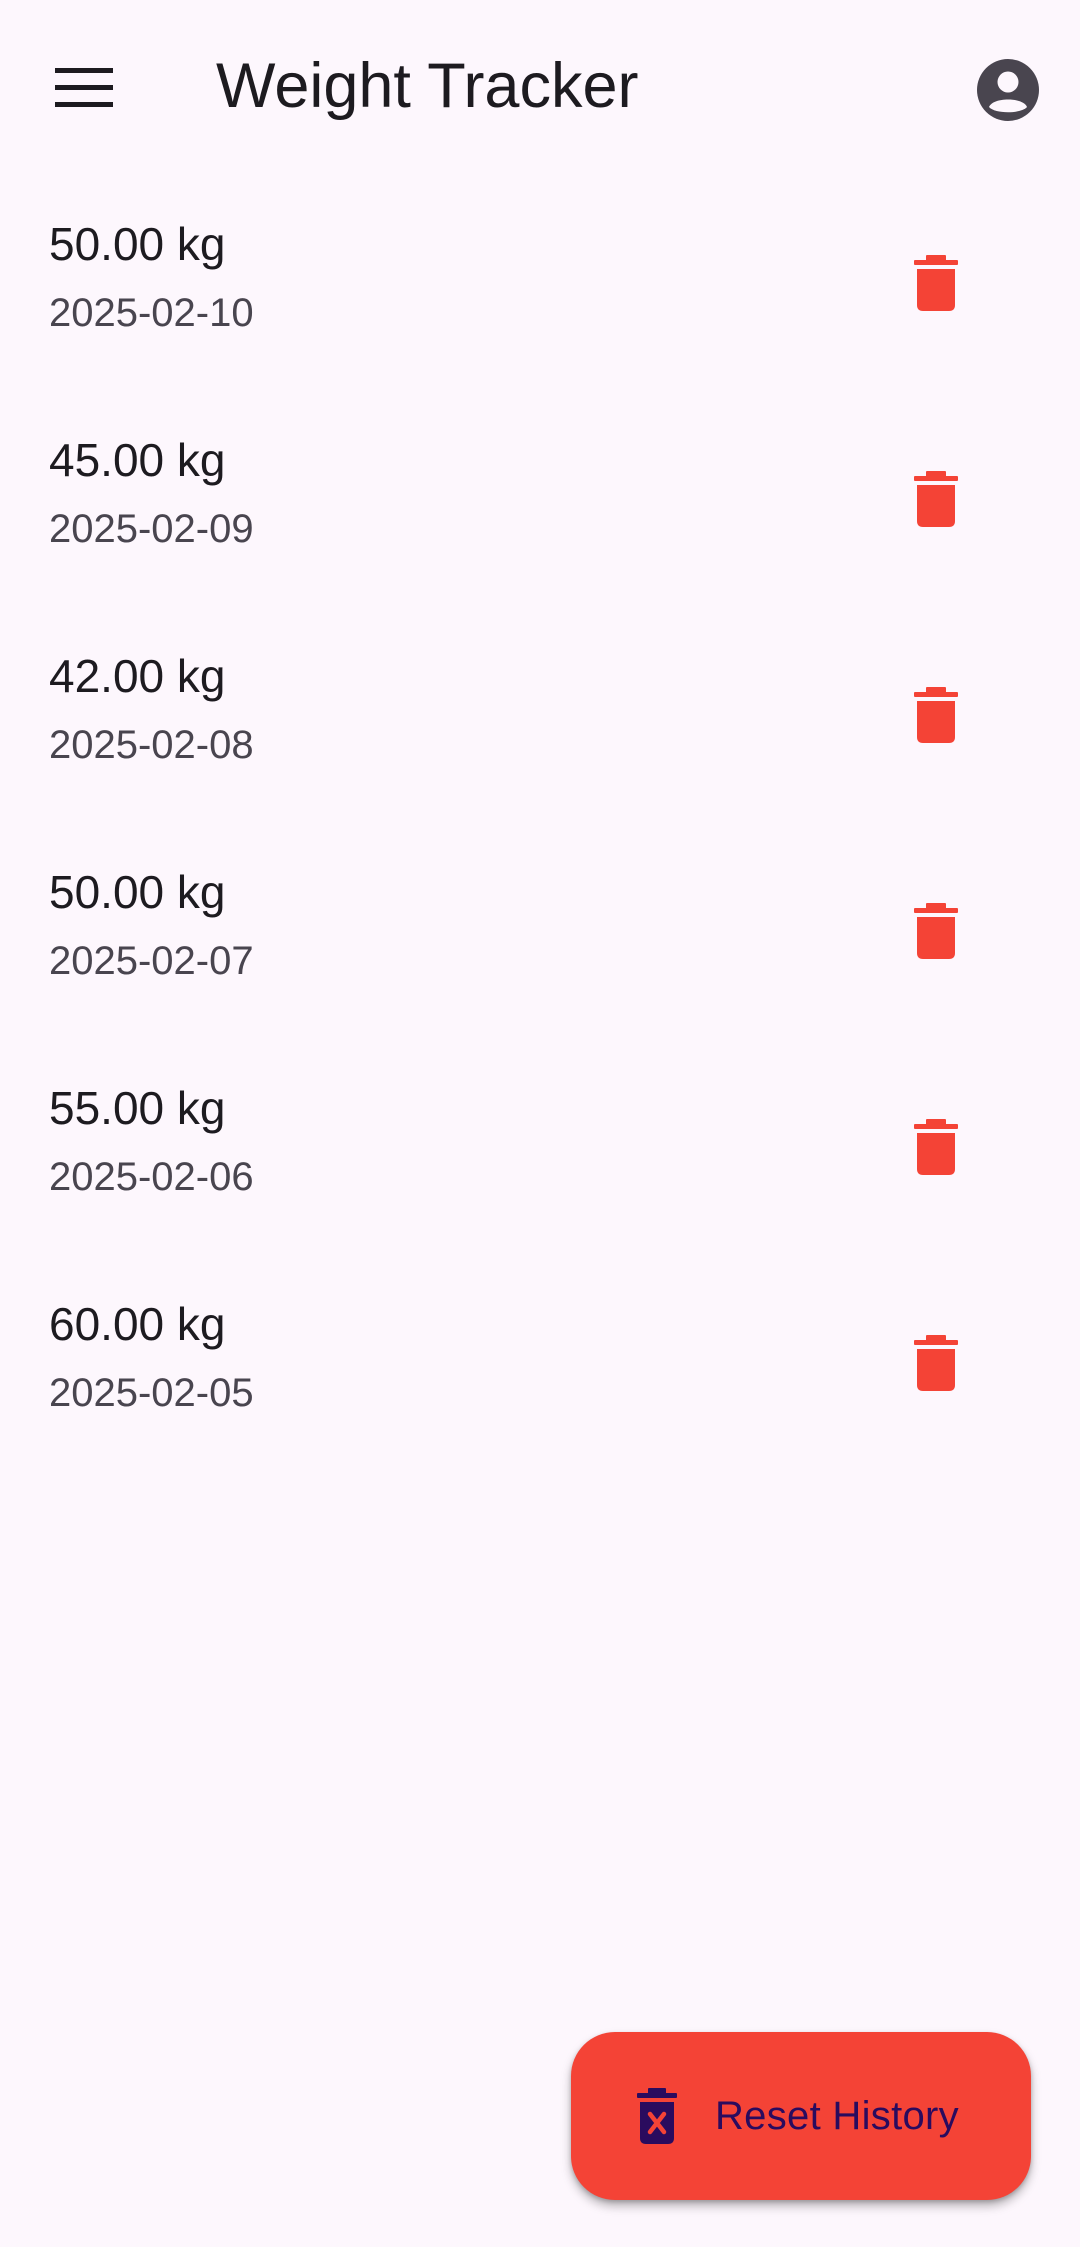  What do you see at coordinates (137, 460) in the screenshot?
I see `entry-weight: 45.00 kg` at bounding box center [137, 460].